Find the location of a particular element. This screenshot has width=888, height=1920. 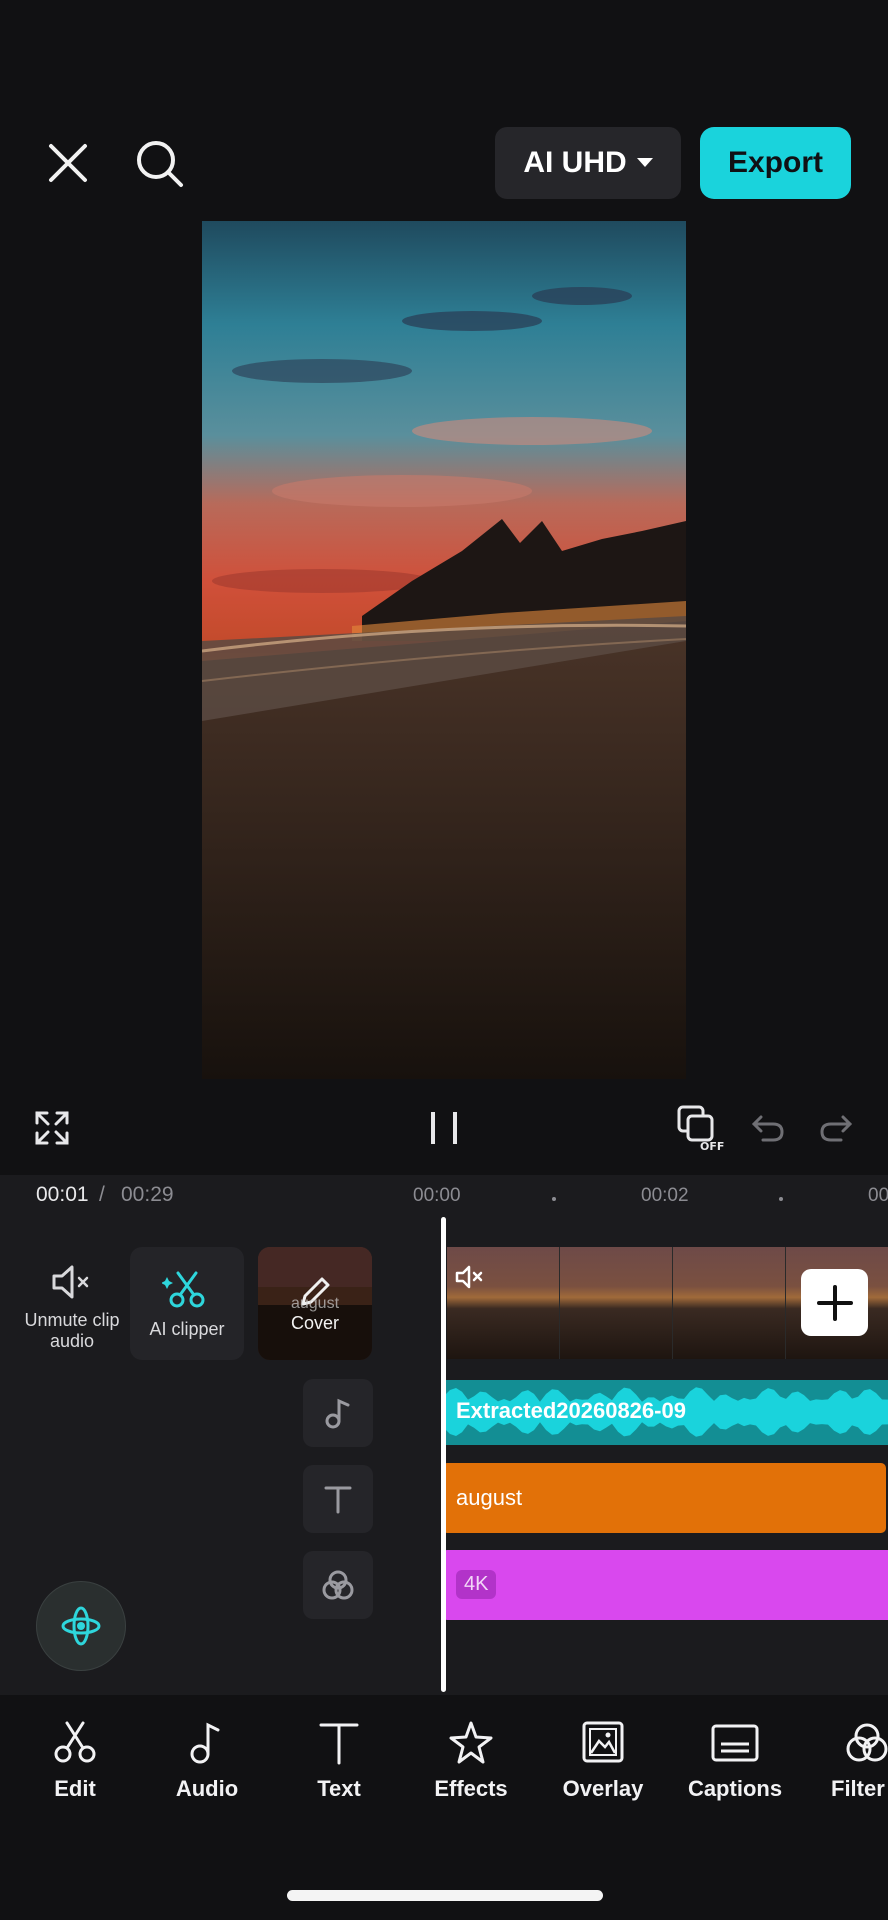

text-clip-name: august is located at coordinates (489, 1497).